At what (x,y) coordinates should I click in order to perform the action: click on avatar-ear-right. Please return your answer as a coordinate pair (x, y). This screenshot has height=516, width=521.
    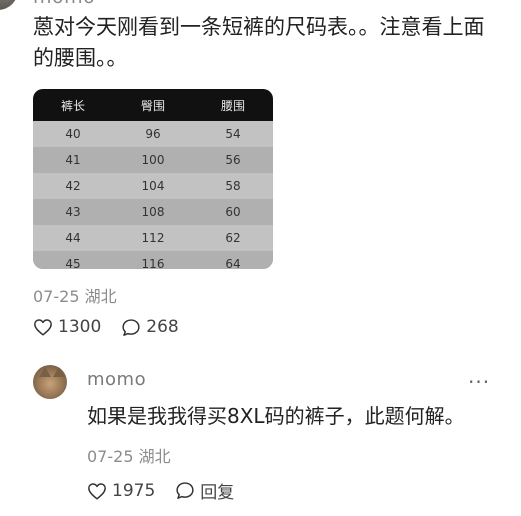
    Looking at the image, I should click on (59, 372).